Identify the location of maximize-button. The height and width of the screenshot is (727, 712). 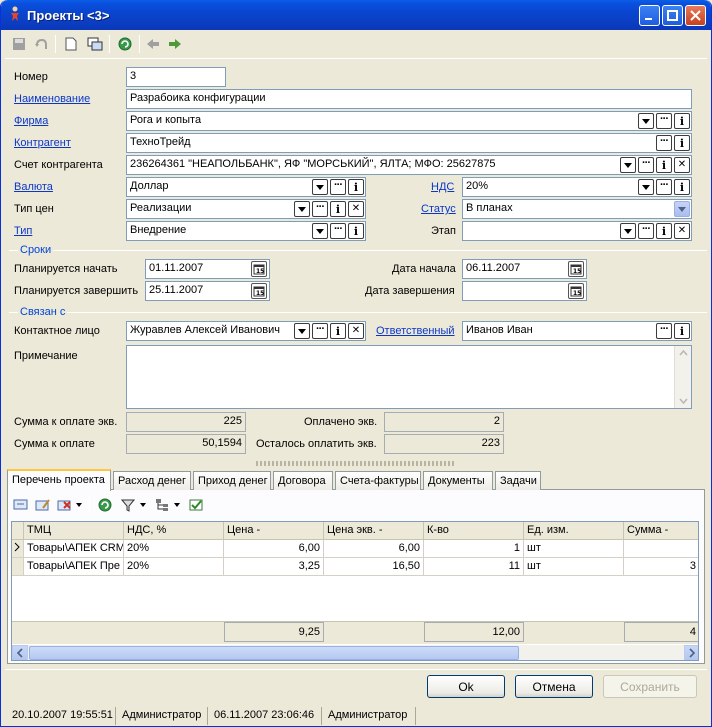
(672, 15).